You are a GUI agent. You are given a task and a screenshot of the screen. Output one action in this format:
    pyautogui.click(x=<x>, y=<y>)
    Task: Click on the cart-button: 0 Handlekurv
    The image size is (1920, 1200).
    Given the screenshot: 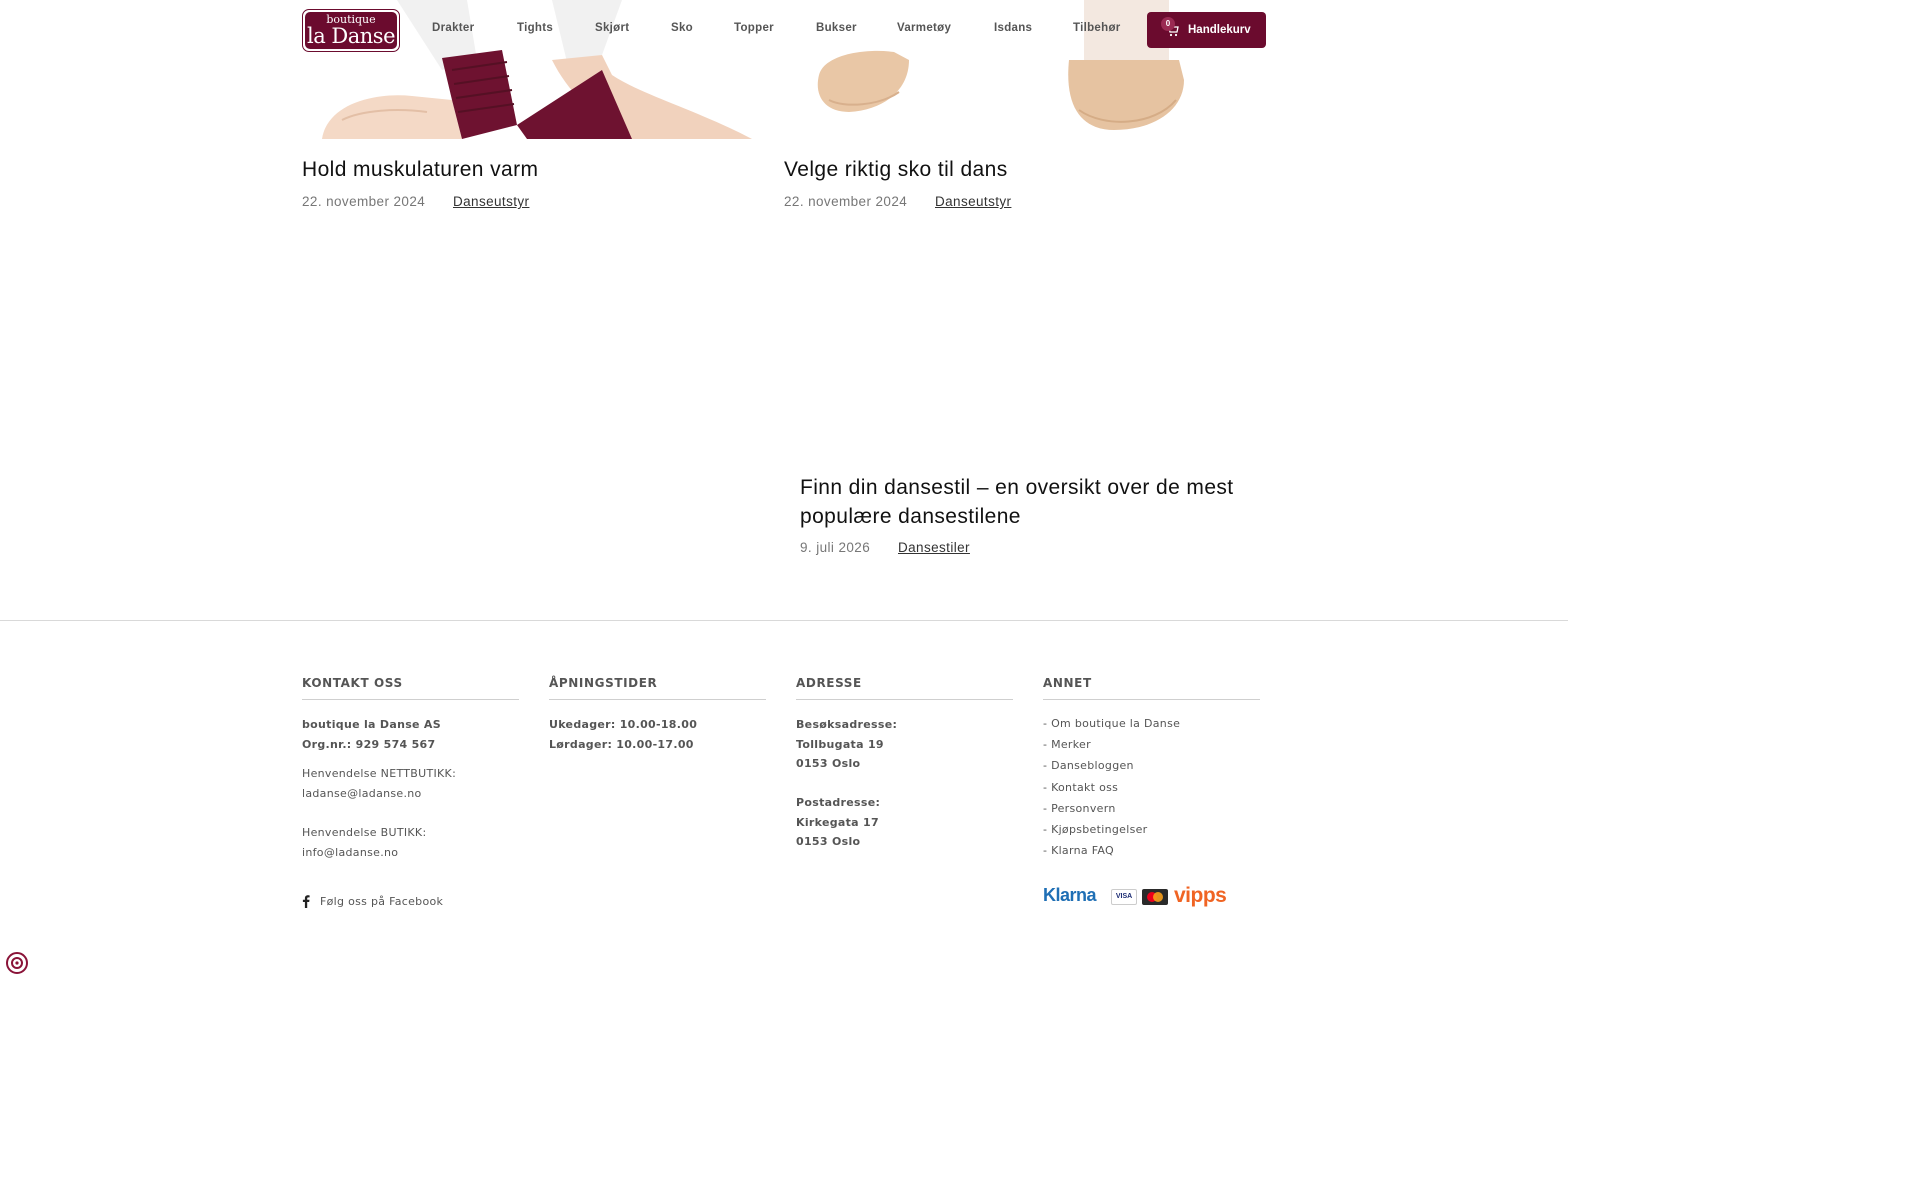 What is the action you would take?
    pyautogui.click(x=1206, y=30)
    